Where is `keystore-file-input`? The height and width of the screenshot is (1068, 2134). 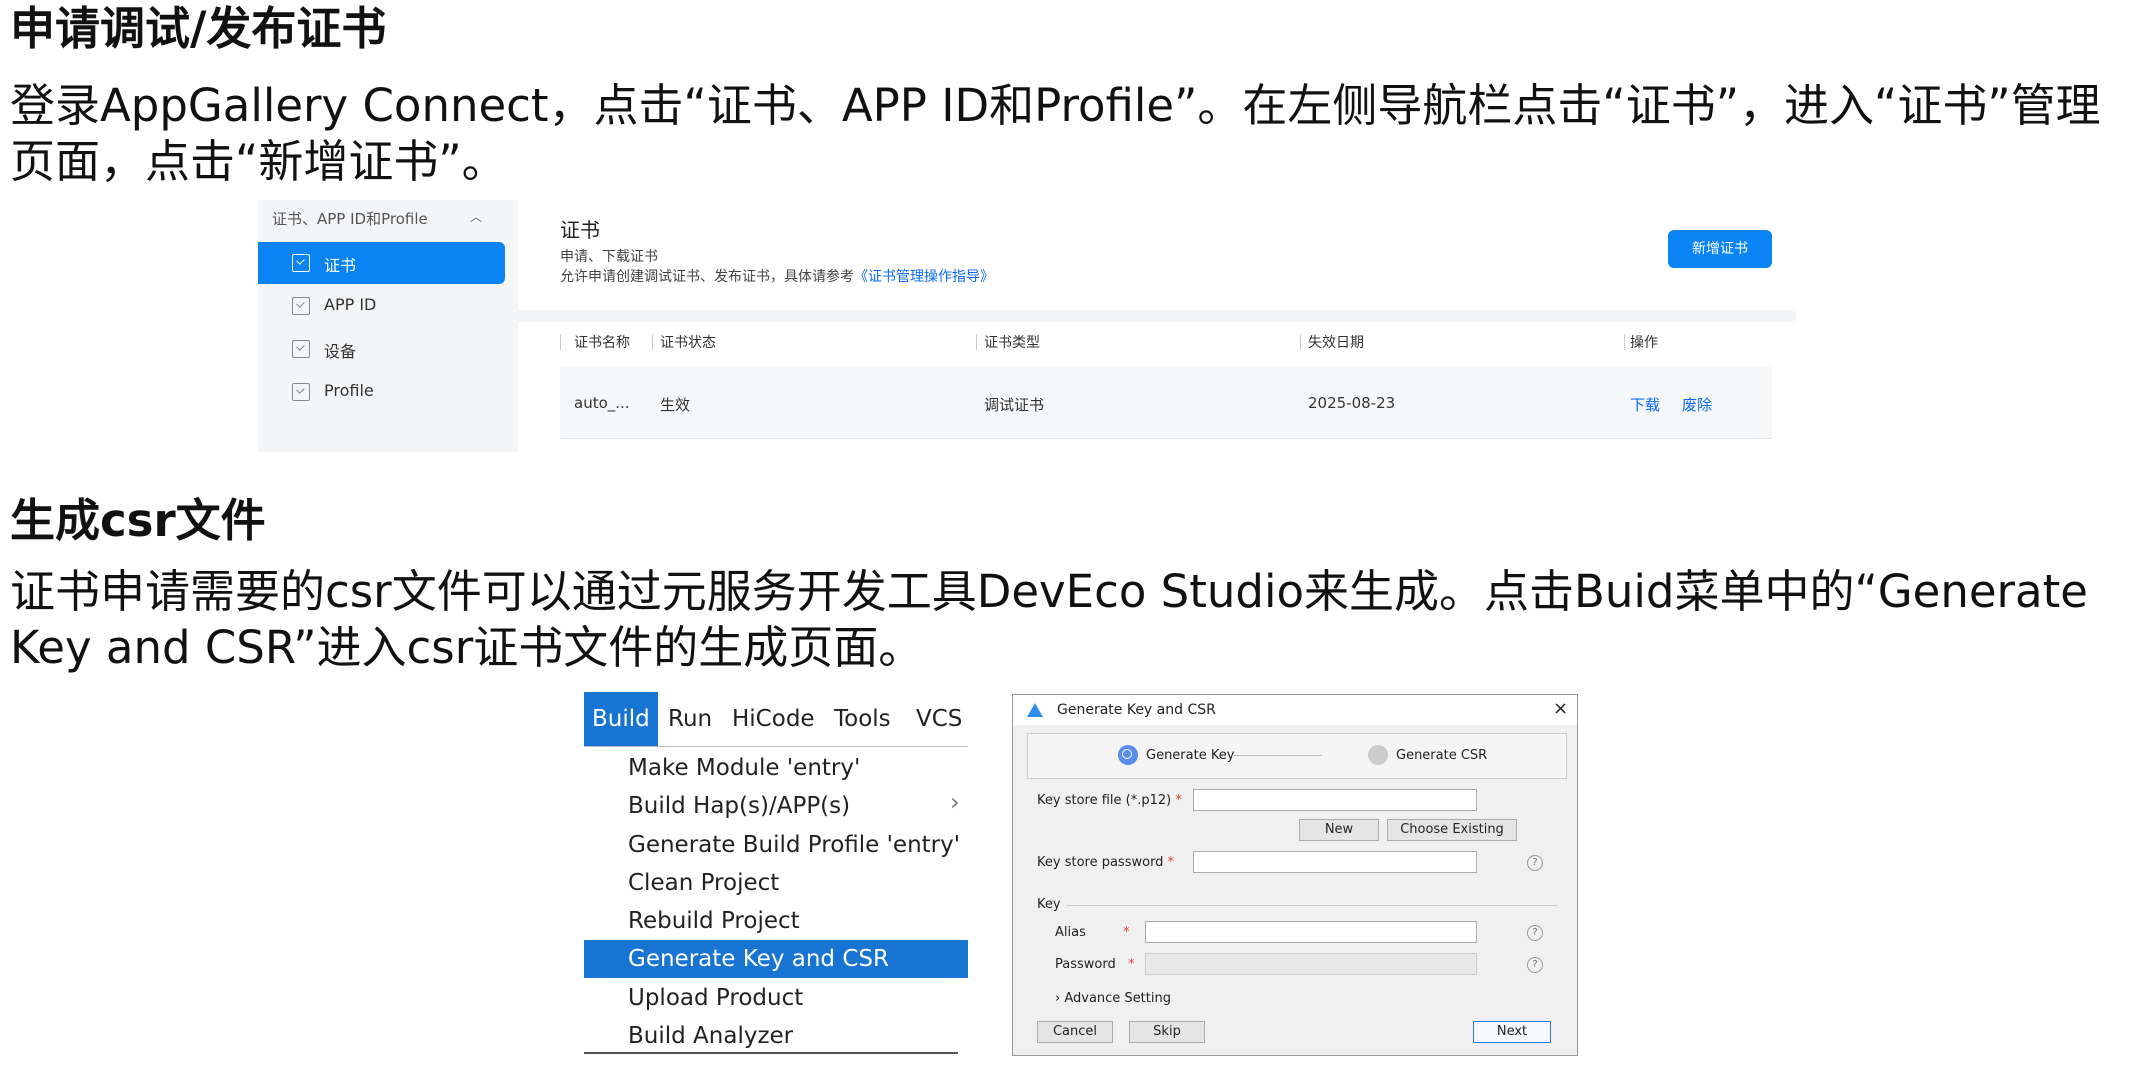 keystore-file-input is located at coordinates (1335, 800).